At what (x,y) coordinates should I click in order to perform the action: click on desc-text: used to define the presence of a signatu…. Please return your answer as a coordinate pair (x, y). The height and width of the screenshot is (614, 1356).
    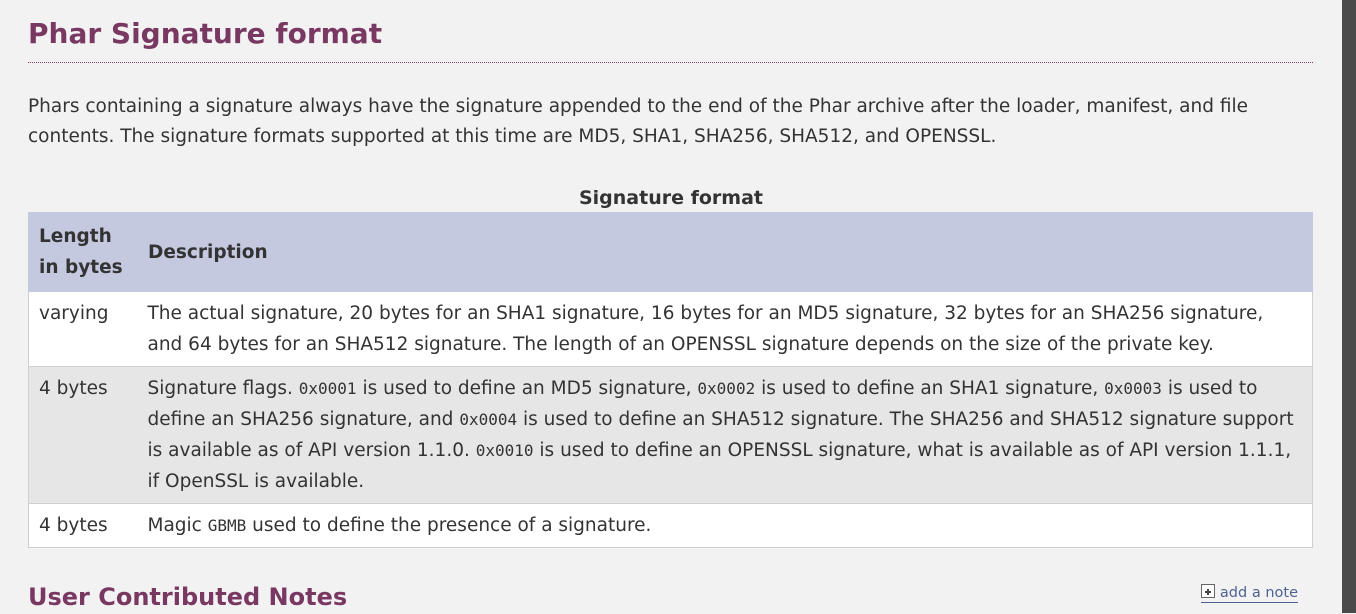
    Looking at the image, I should click on (449, 525).